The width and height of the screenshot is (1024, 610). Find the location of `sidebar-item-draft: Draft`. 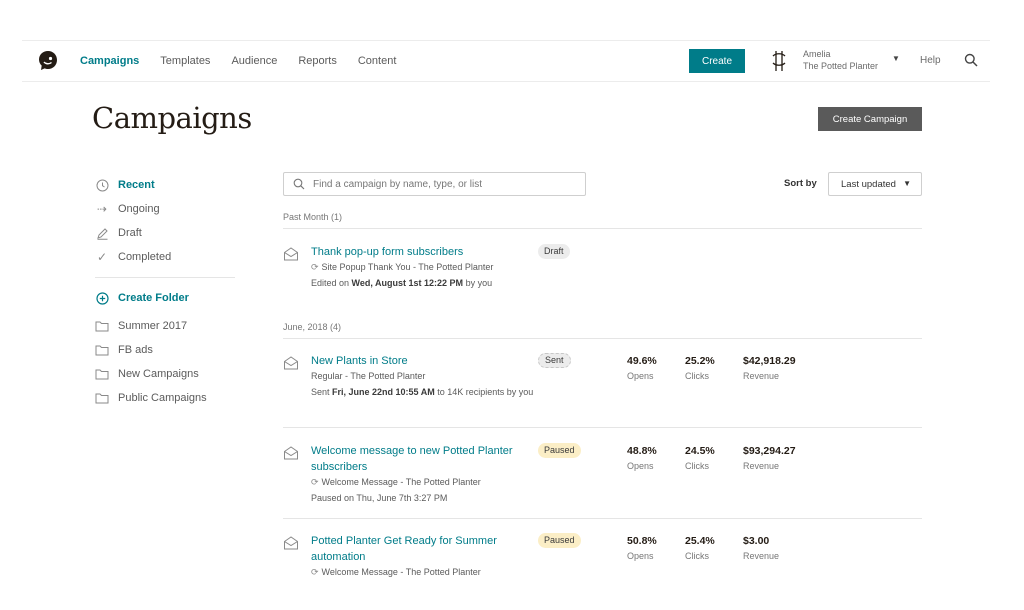

sidebar-item-draft: Draft is located at coordinates (165, 233).